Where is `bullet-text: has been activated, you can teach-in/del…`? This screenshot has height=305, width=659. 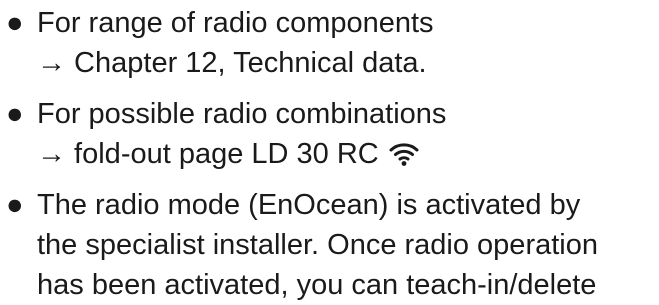 bullet-text: has been activated, you can teach-in/del… is located at coordinates (317, 285).